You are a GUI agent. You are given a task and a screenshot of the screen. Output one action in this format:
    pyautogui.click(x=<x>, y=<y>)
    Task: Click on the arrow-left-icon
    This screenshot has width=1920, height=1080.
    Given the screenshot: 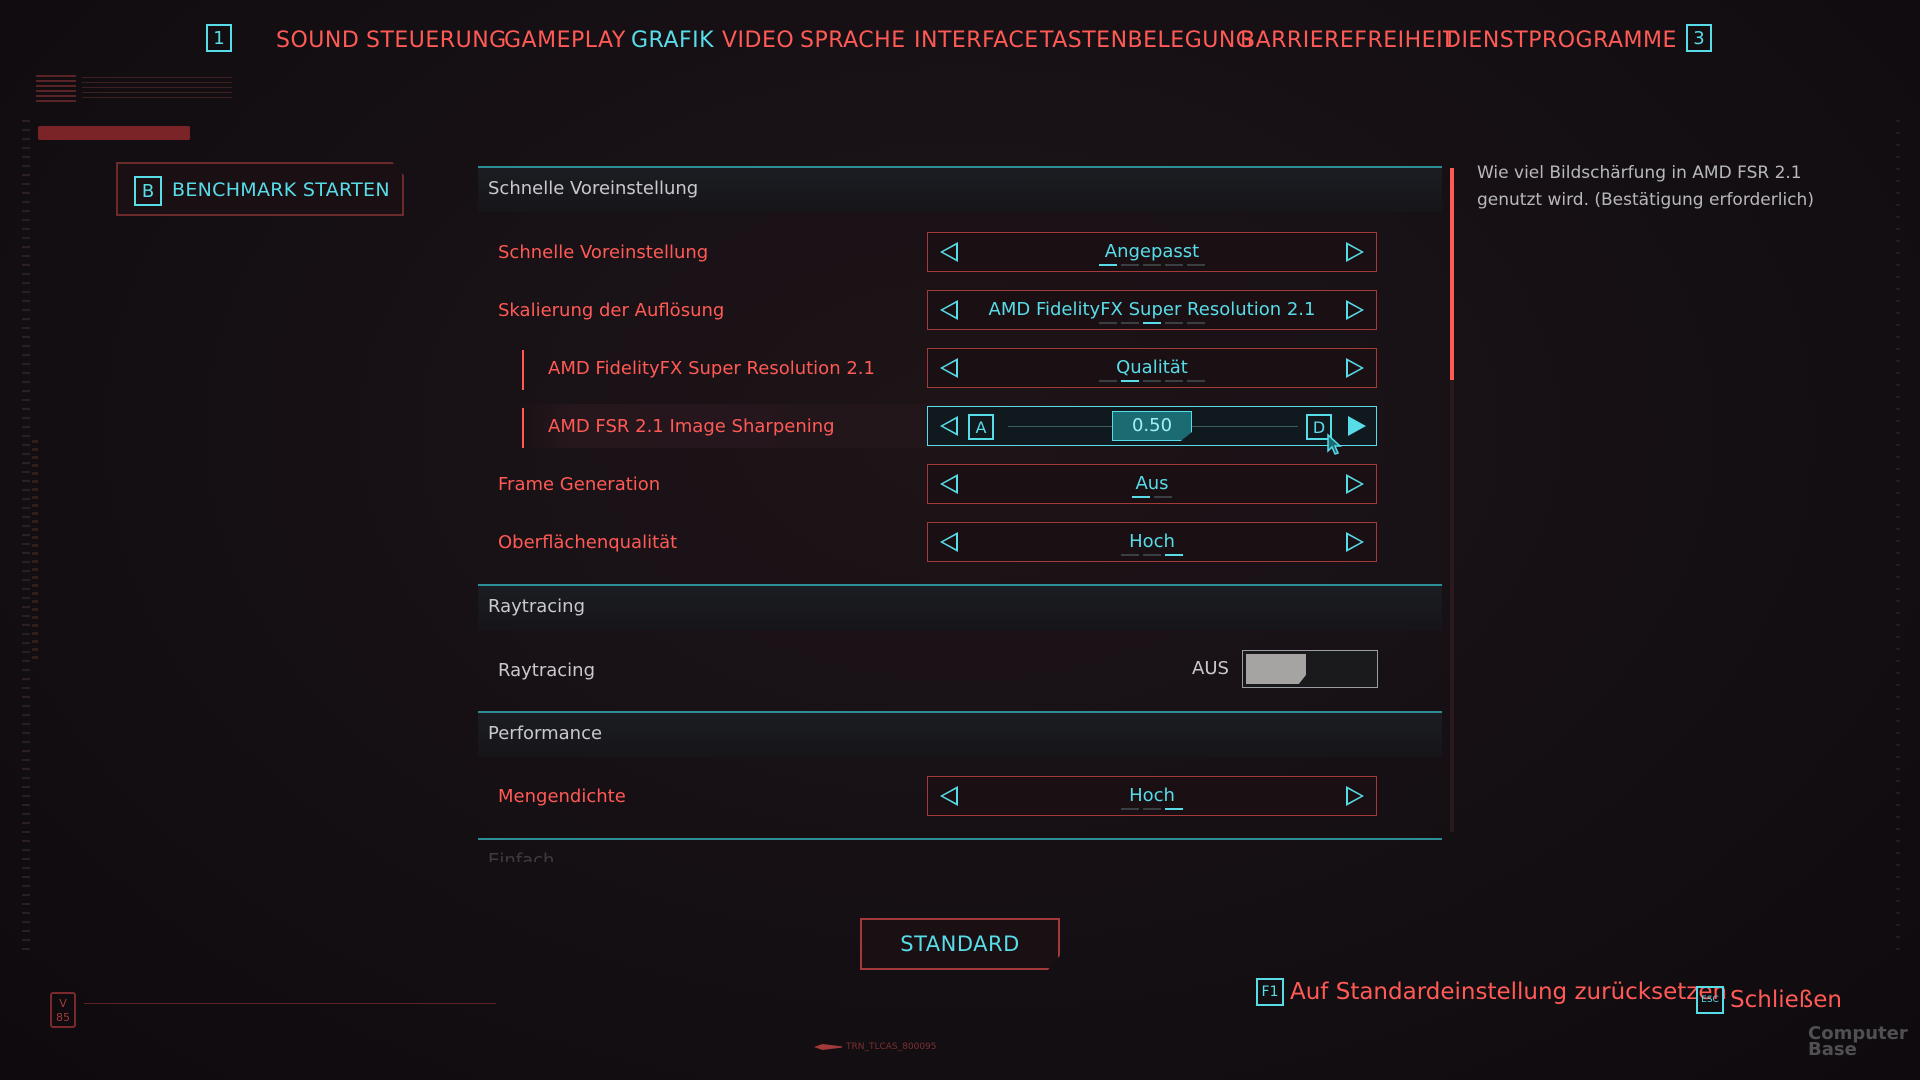 What is the action you would take?
    pyautogui.click(x=949, y=426)
    